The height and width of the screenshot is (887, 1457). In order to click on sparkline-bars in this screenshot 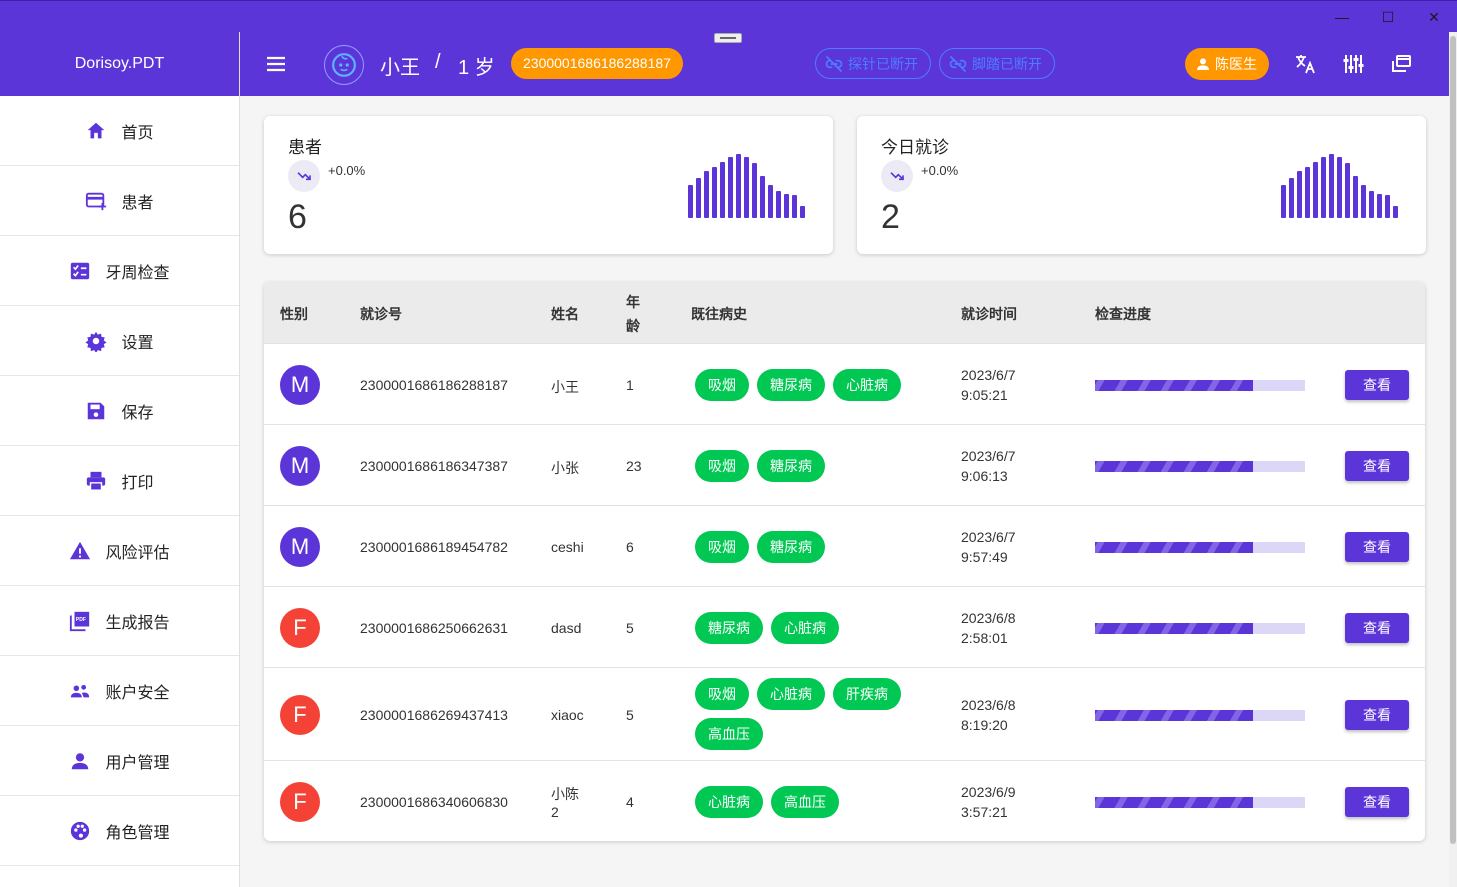, I will do `click(746, 186)`.